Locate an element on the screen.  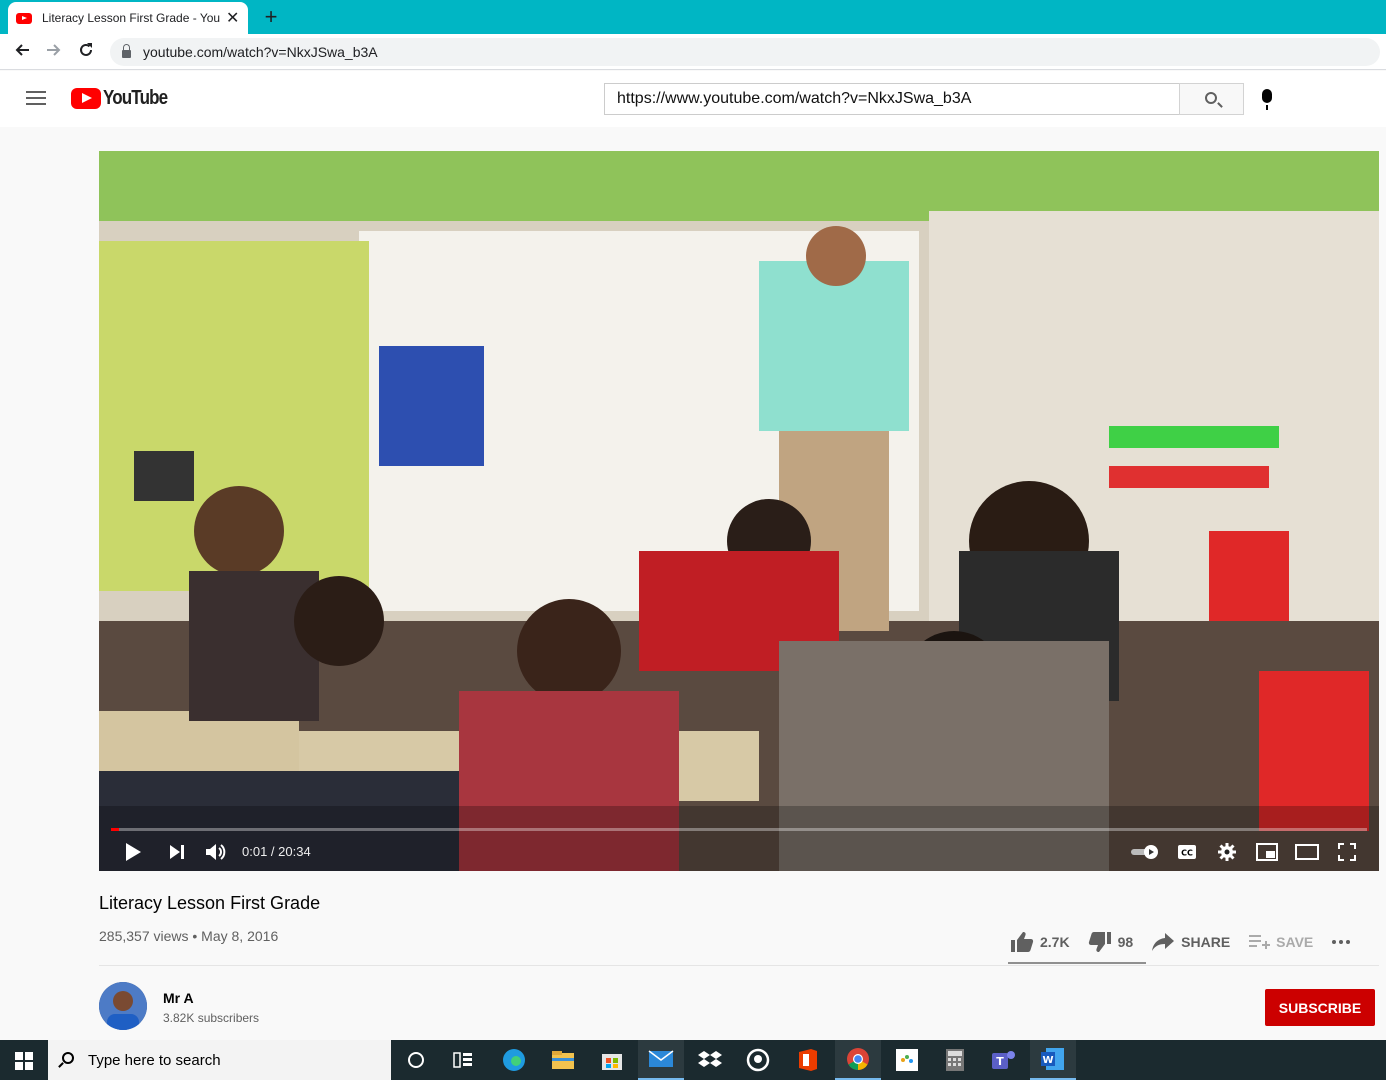
dislike-count: 98 is located at coordinates (1125, 942).